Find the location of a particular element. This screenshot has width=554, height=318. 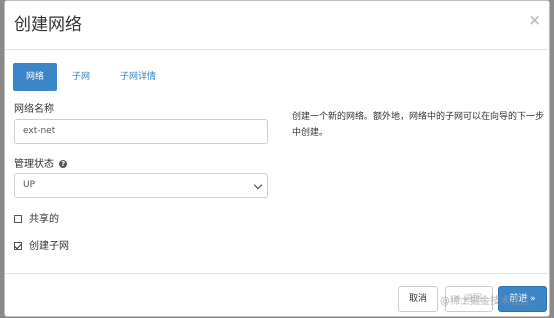

create-subnet-label: 创建子网 is located at coordinates (49, 246).